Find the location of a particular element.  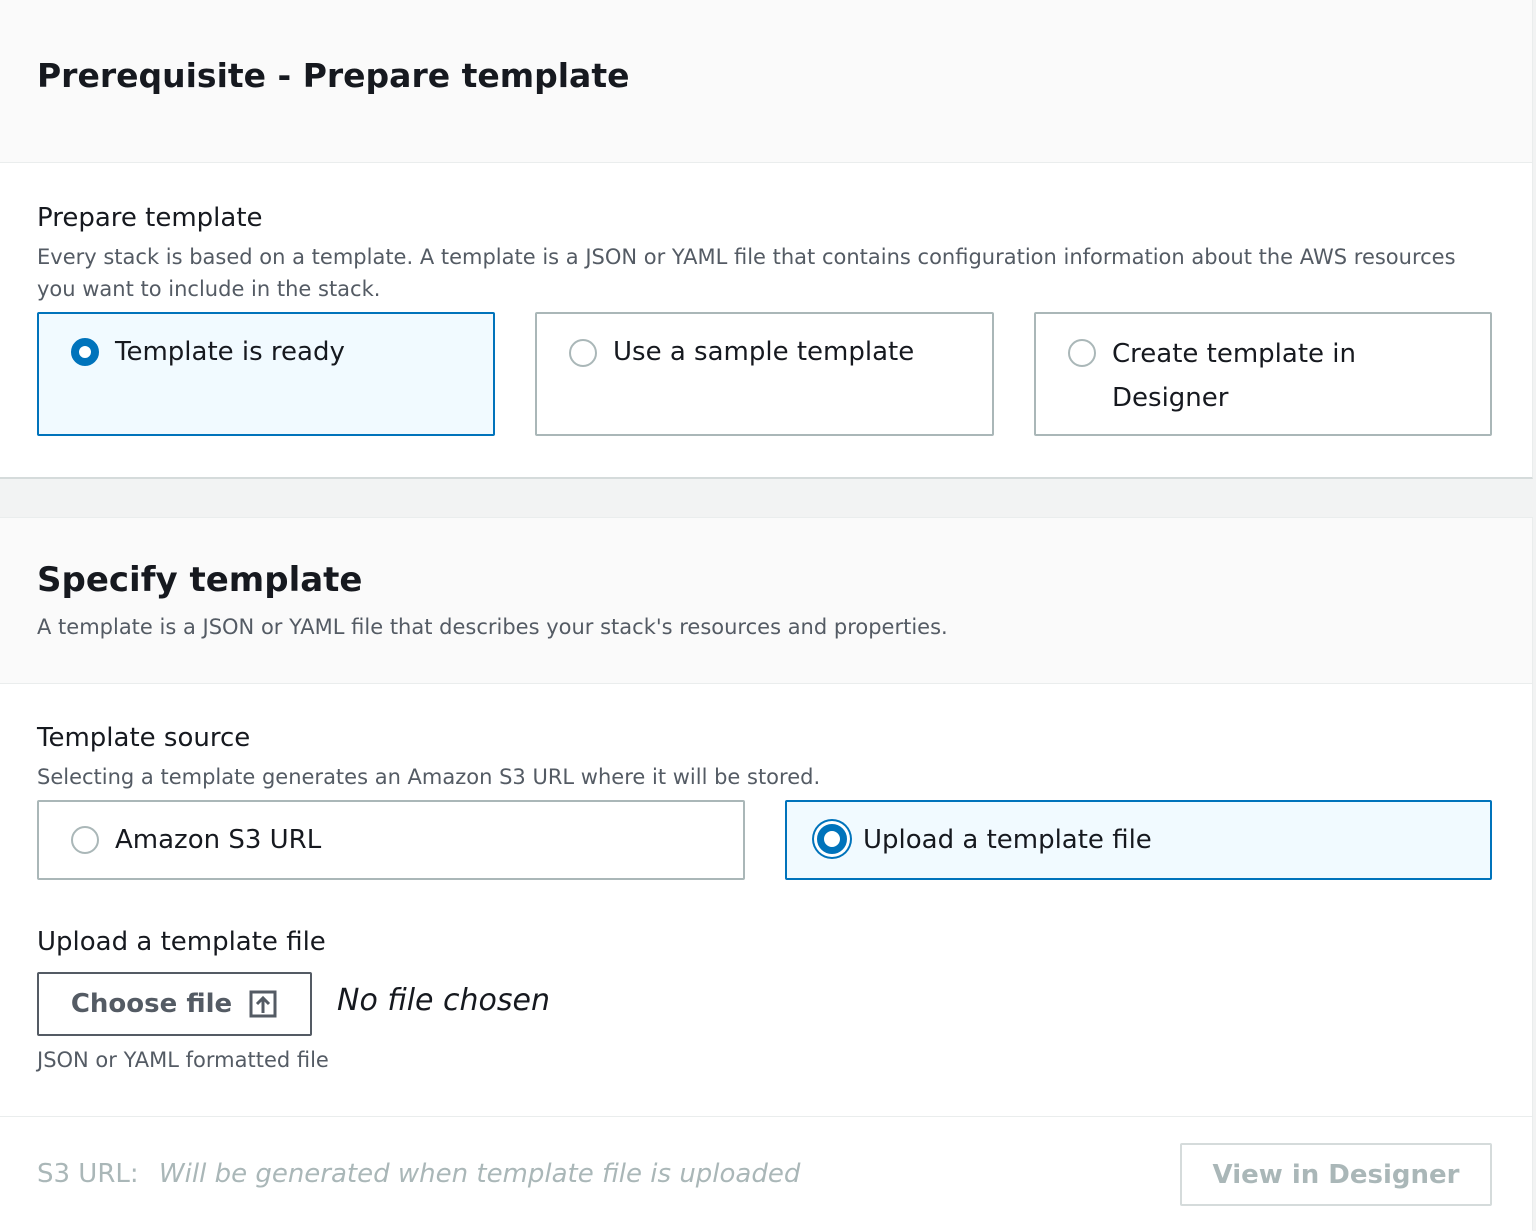

use-sample-template-option: Use a sample template is located at coordinates (764, 374).